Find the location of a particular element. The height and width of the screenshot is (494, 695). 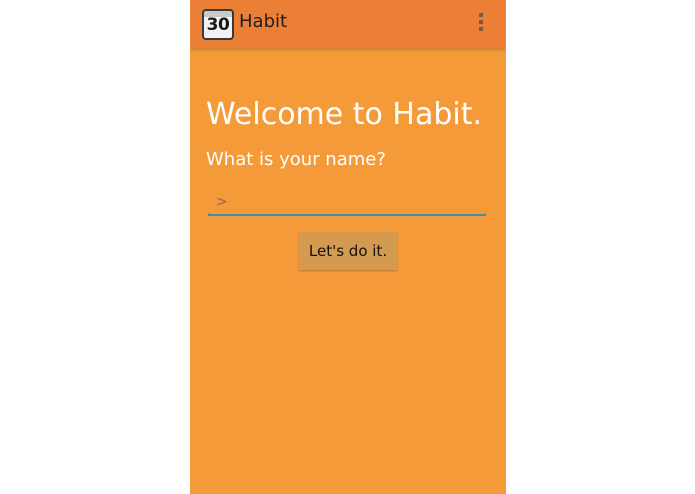

overflow-menu-icon is located at coordinates (481, 24).